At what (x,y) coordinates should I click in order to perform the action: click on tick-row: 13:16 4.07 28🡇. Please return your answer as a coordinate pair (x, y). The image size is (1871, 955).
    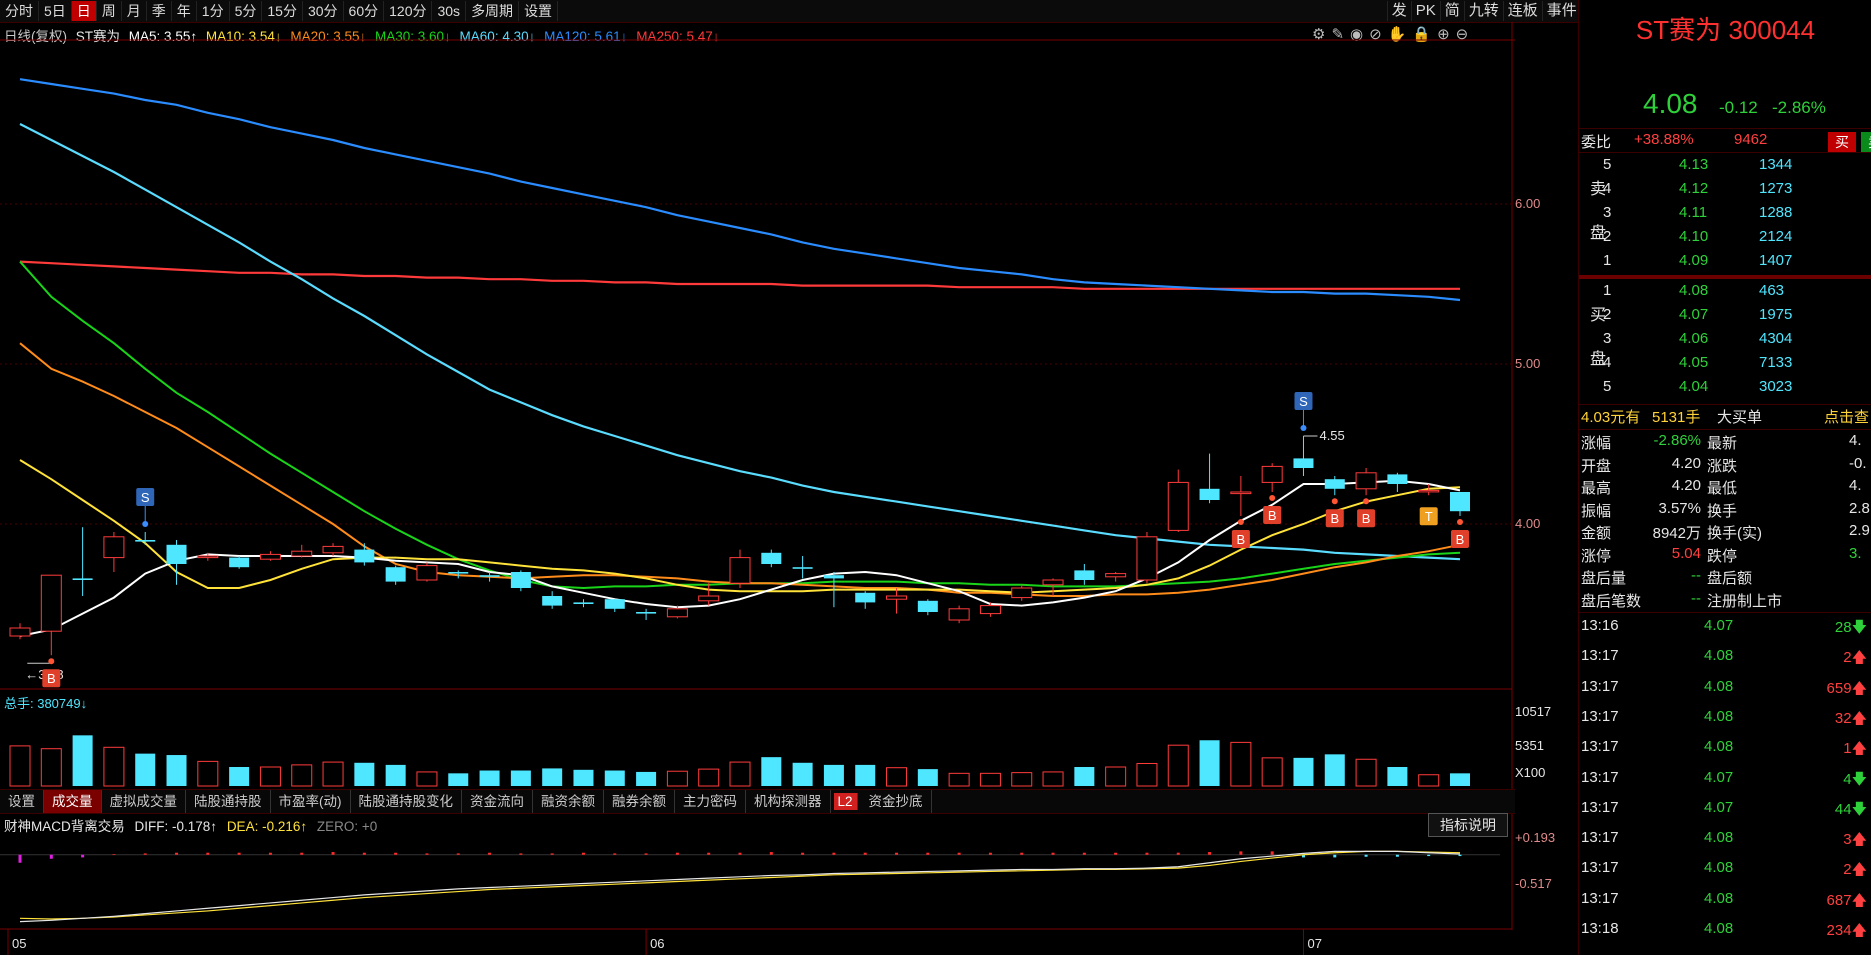
    Looking at the image, I should click on (1725, 628).